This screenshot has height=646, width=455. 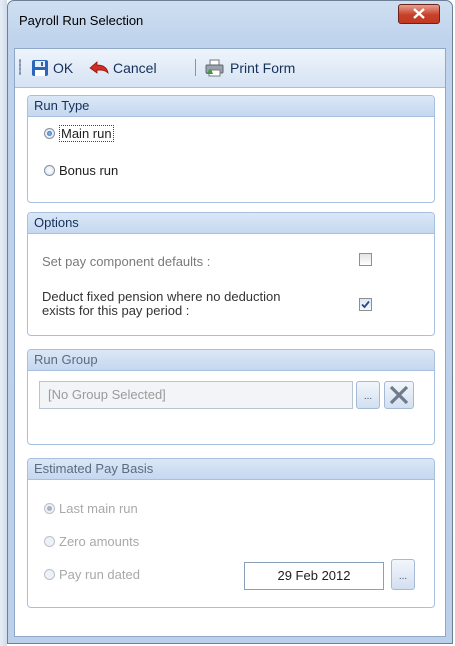 I want to click on deduct-fixed-pension-label-line1: Deduct fixed pension where no deduction, so click(x=161, y=296).